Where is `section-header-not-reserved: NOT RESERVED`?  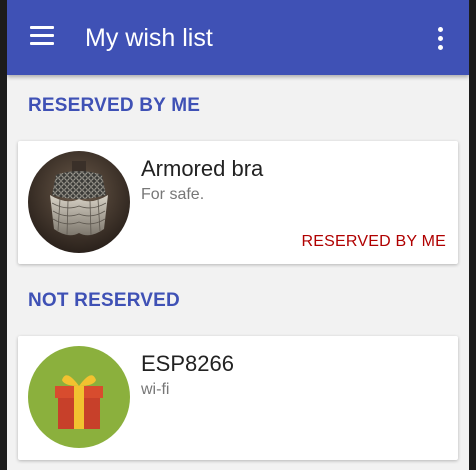 section-header-not-reserved: NOT RESERVED is located at coordinates (104, 300).